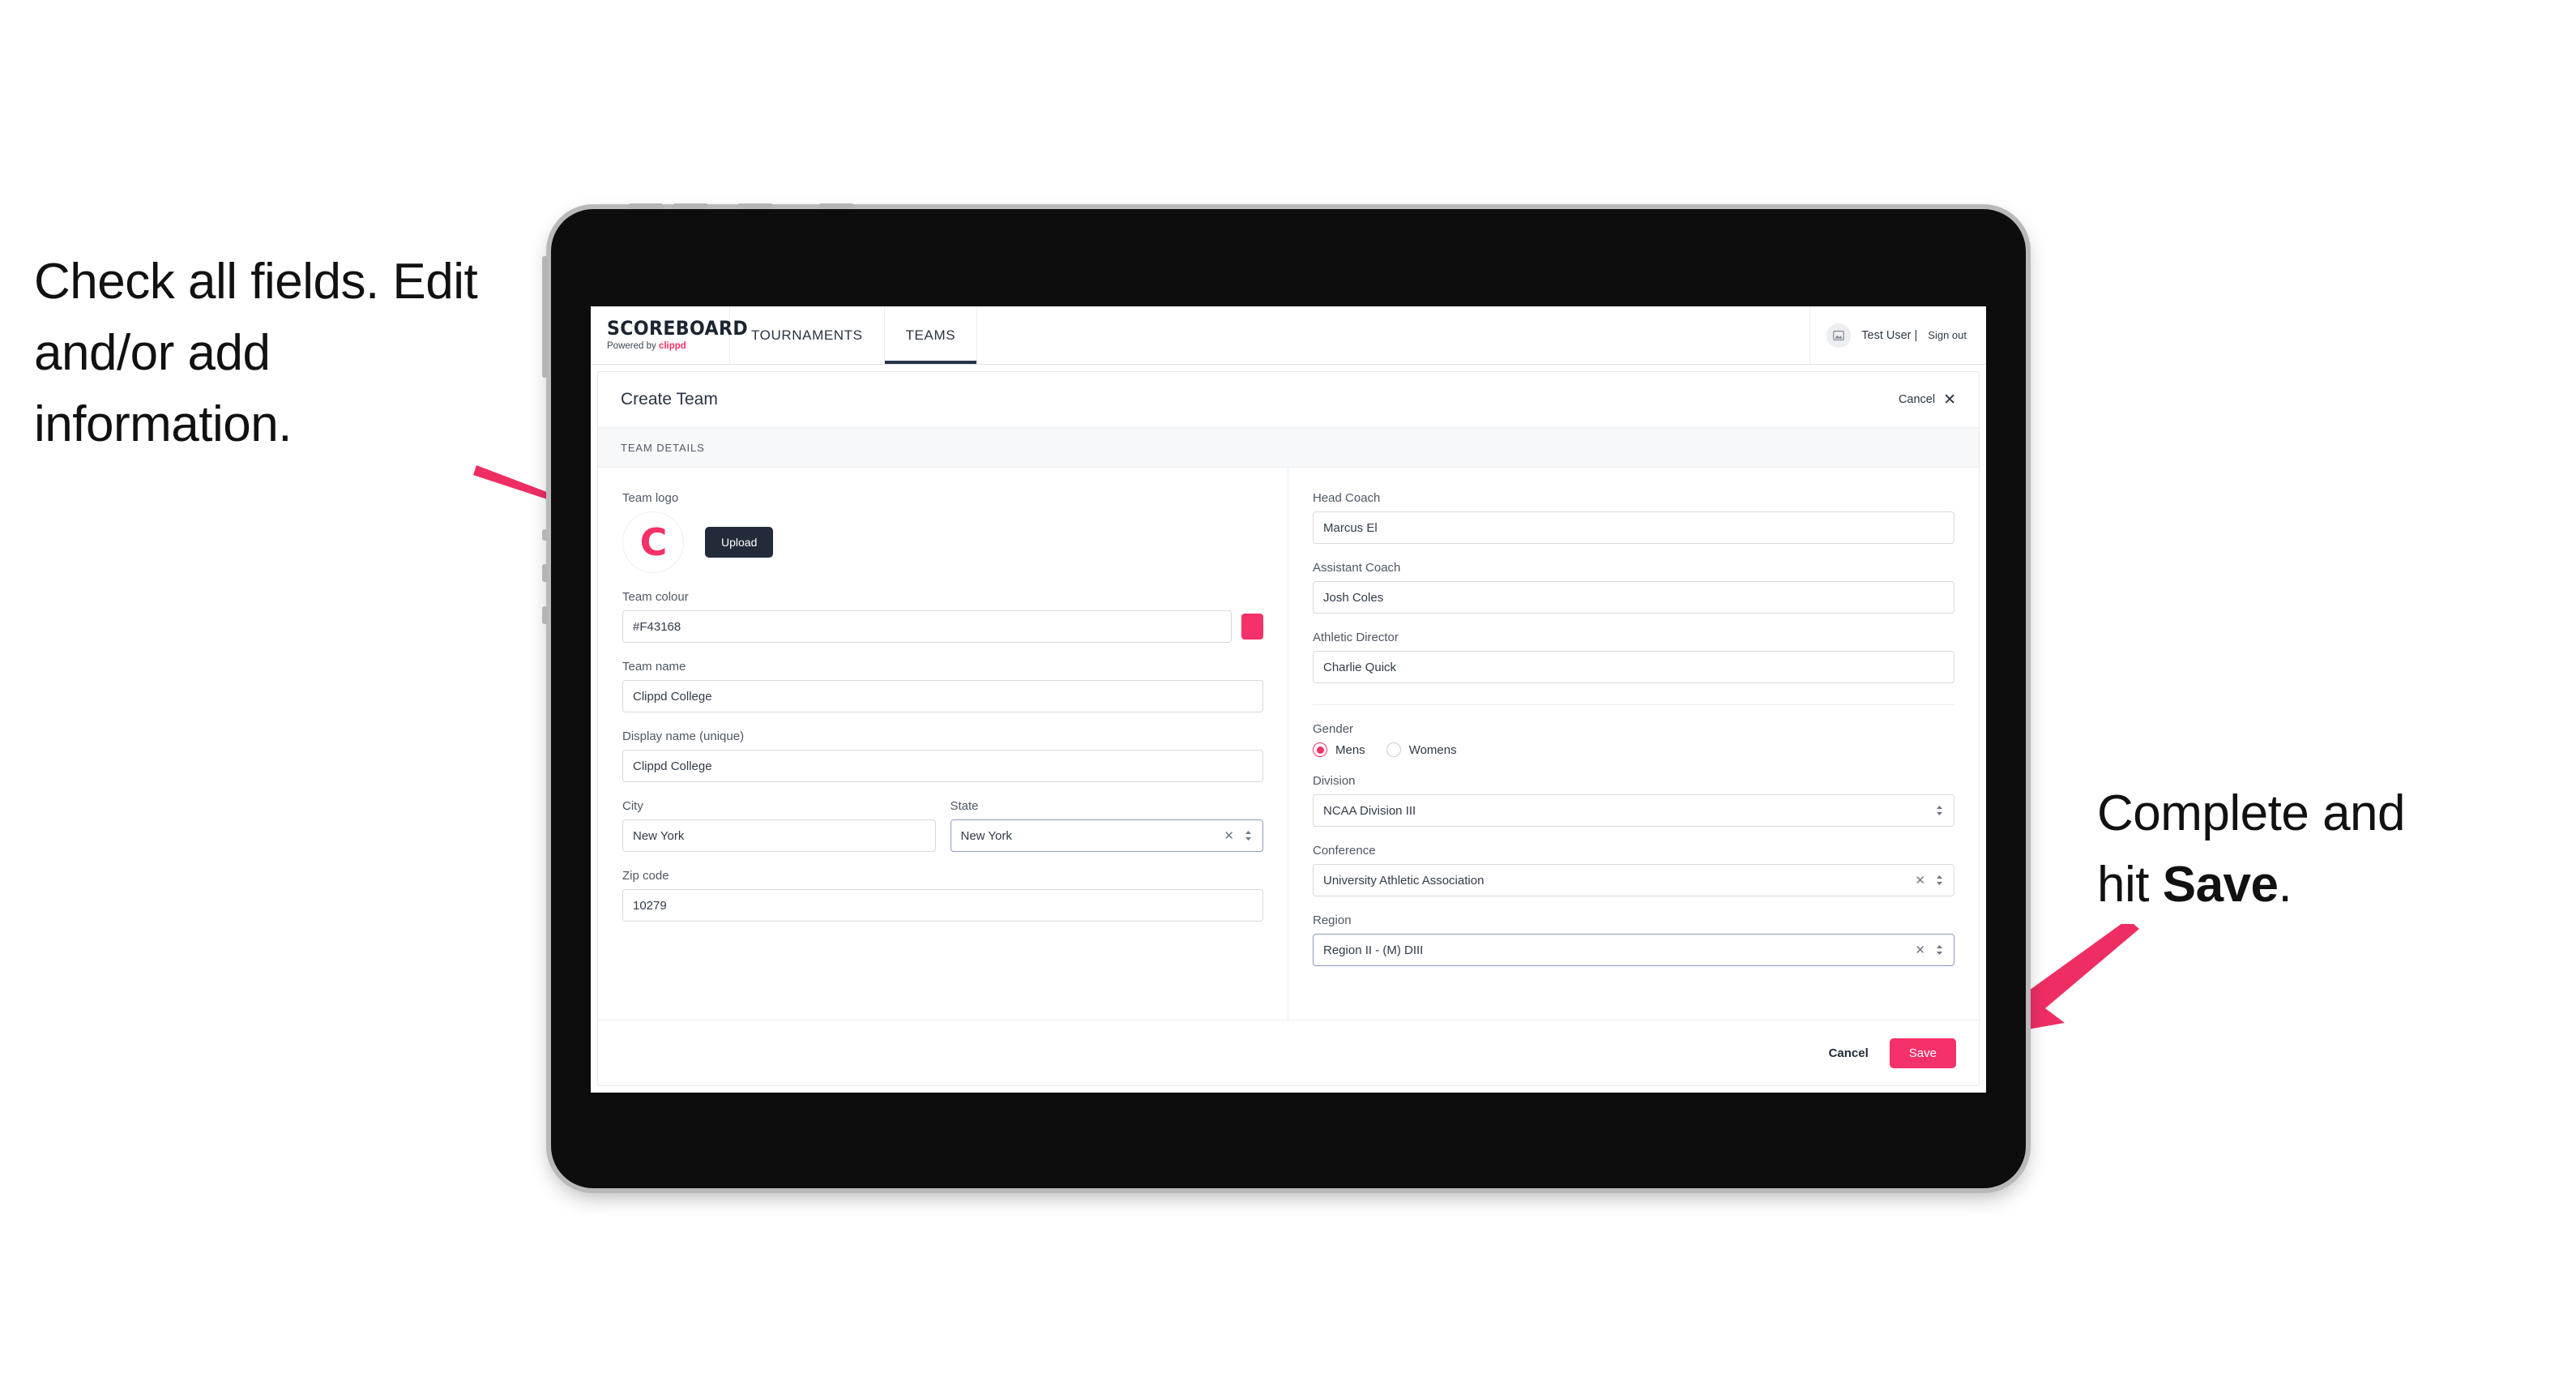 The image size is (2576, 1386). What do you see at coordinates (1922, 1052) in the screenshot?
I see `save-button: Save` at bounding box center [1922, 1052].